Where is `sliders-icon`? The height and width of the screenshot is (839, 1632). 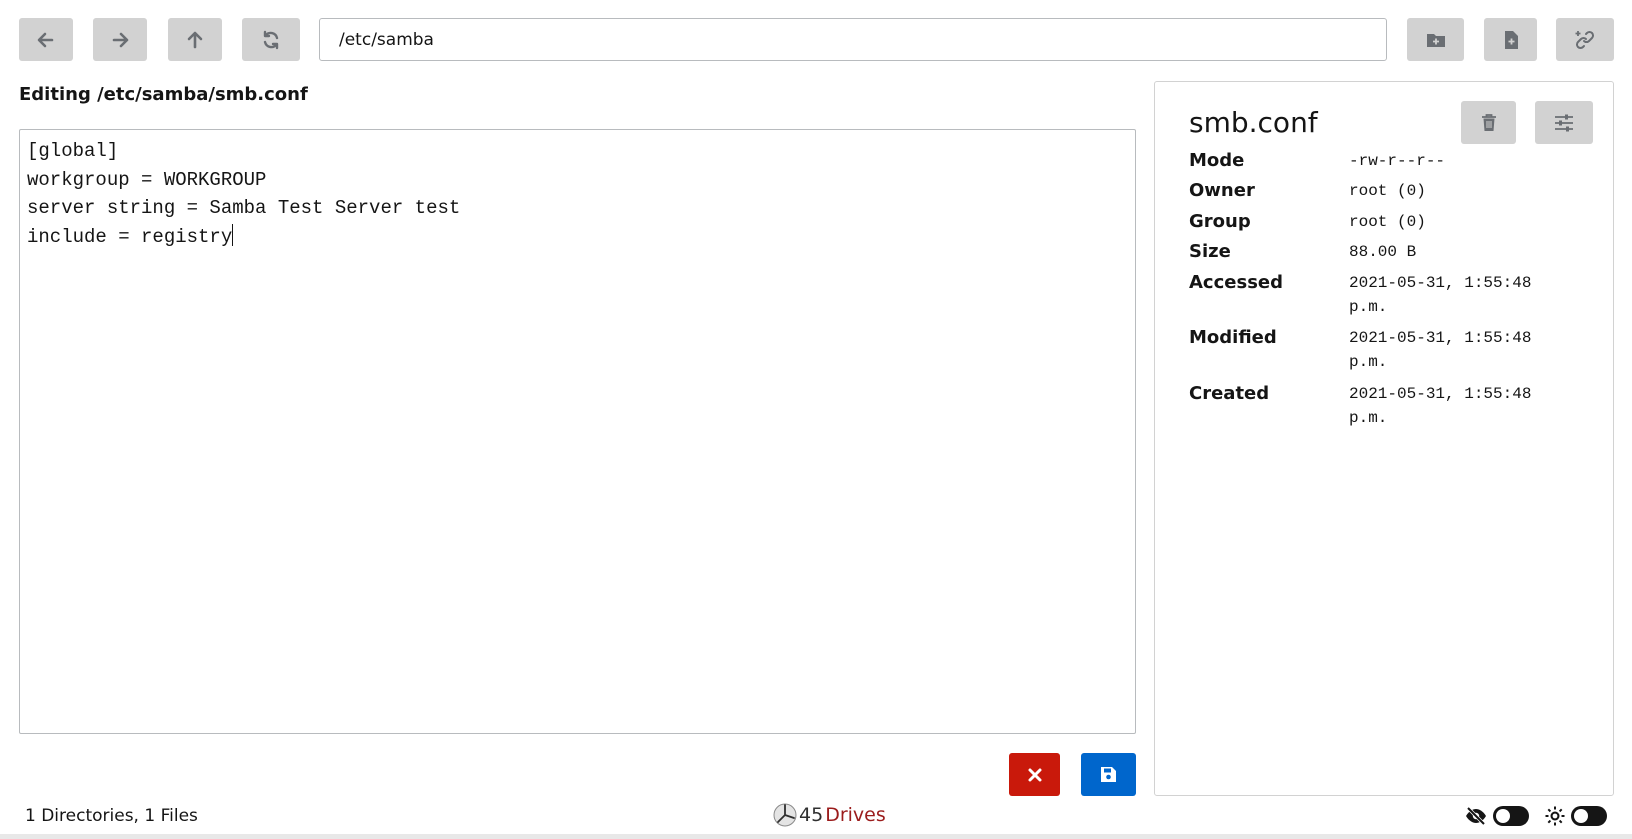
sliders-icon is located at coordinates (1564, 122).